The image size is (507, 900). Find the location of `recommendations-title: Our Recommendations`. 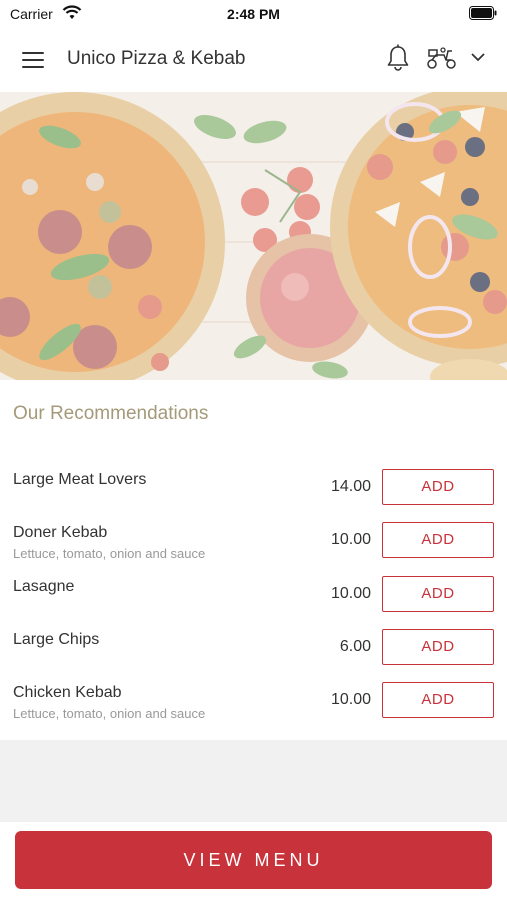

recommendations-title: Our Recommendations is located at coordinates (111, 413).